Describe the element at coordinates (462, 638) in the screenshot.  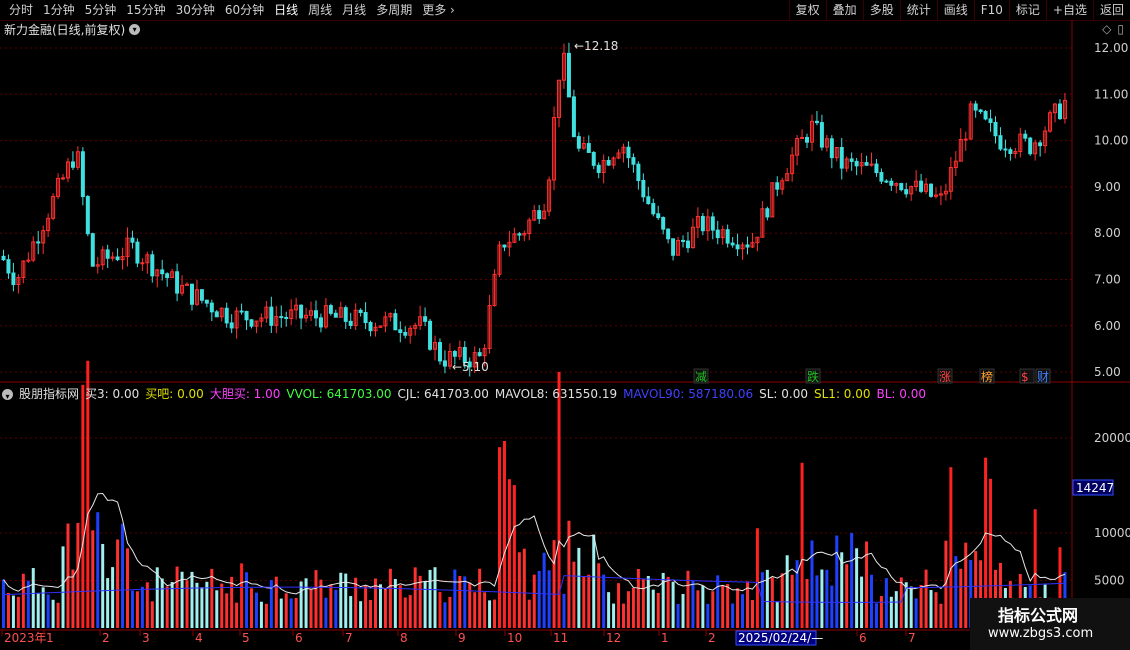
I see `time-tick-label: 9` at that location.